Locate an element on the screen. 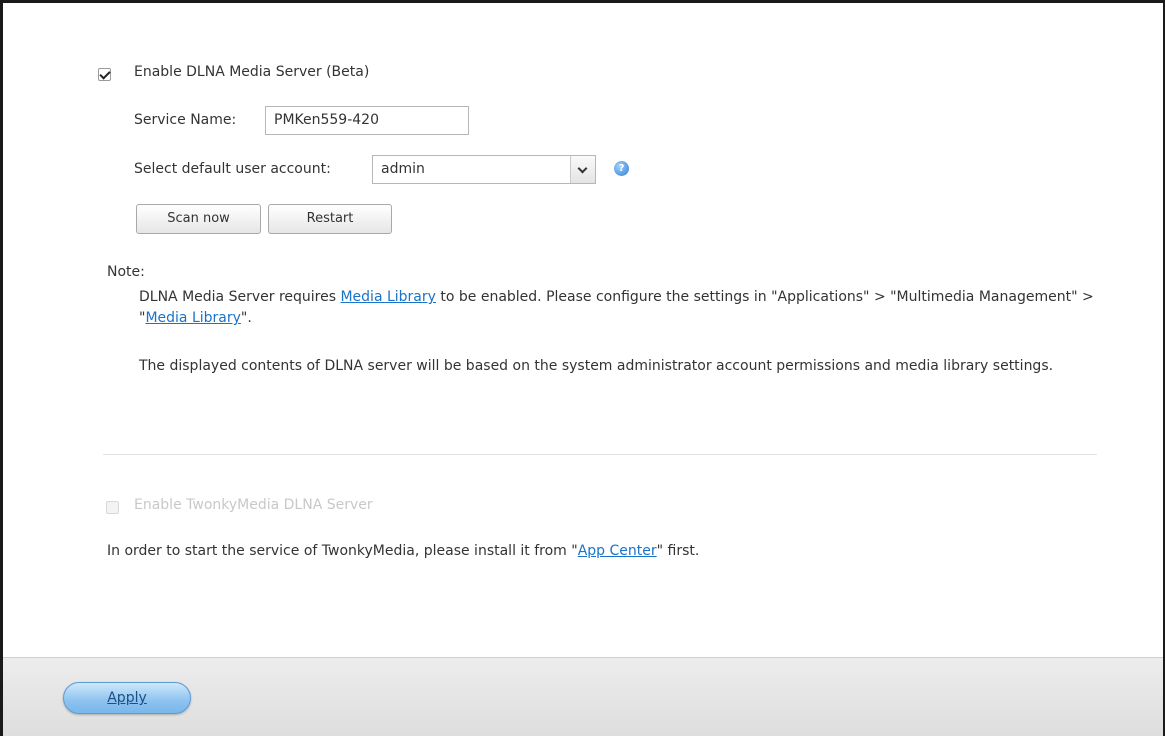 The width and height of the screenshot is (1165, 736). note-line-1-suffix: ". is located at coordinates (246, 318).